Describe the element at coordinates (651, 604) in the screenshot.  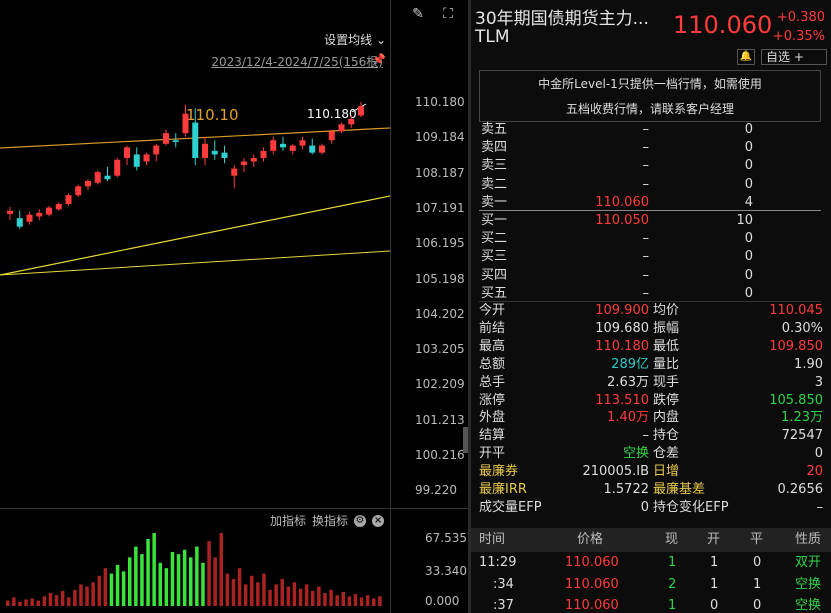
I see `trade-row: :37 110.060 1 0 0 空换` at that location.